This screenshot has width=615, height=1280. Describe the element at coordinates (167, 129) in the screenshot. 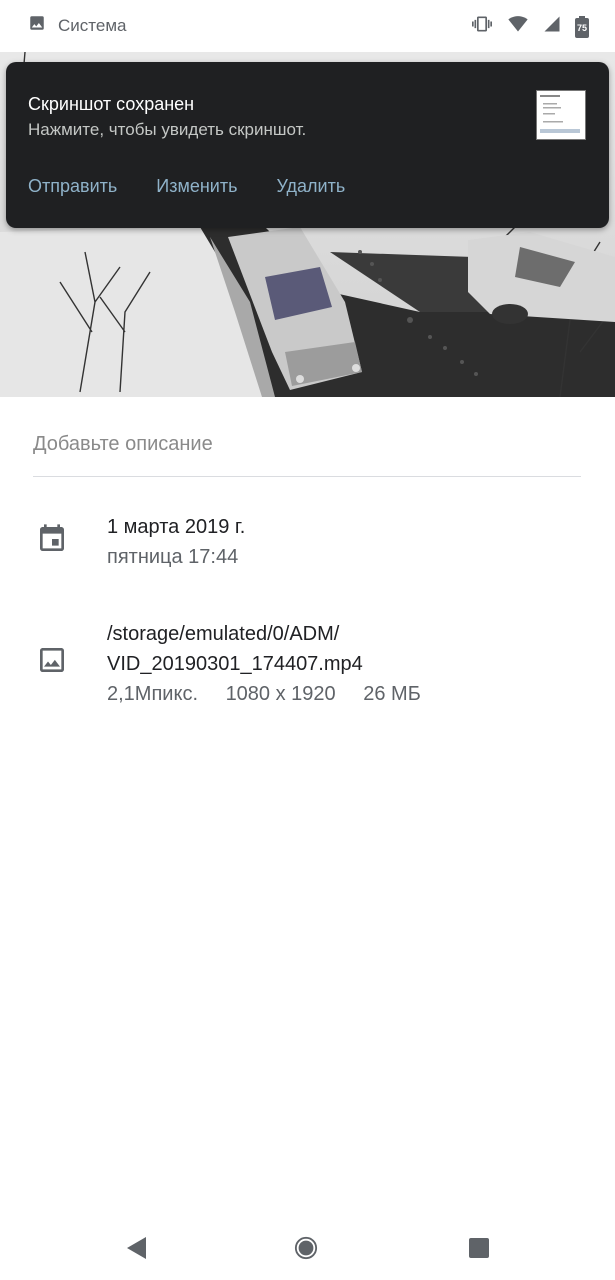

I see `notification-text: Нажмите, чтобы увидеть скриншот.` at that location.